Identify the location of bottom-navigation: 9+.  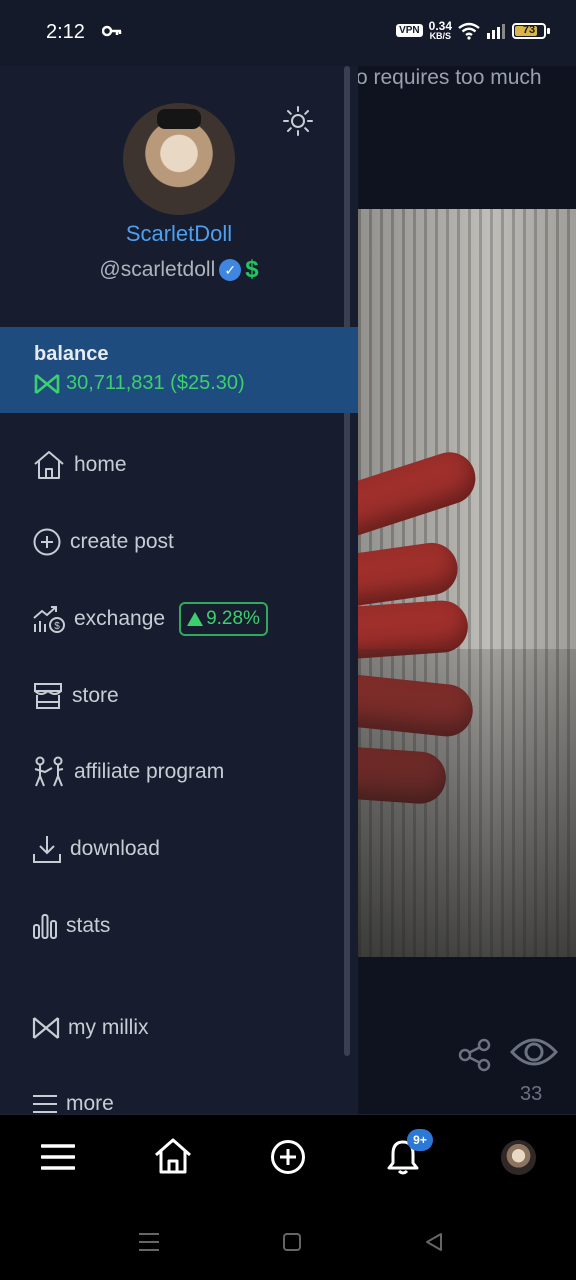
(288, 1157).